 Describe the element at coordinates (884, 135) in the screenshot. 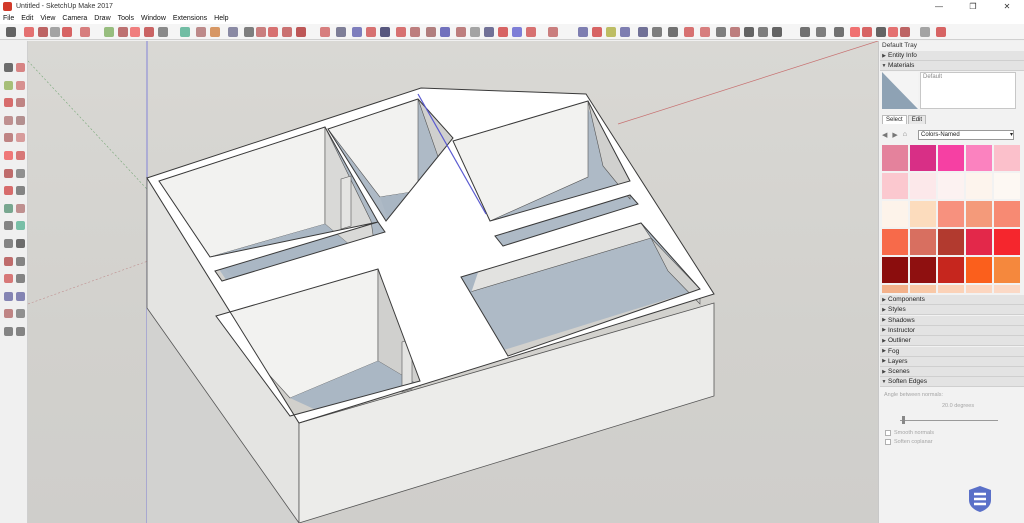

I see `back-arrow-icon: ◀` at that location.